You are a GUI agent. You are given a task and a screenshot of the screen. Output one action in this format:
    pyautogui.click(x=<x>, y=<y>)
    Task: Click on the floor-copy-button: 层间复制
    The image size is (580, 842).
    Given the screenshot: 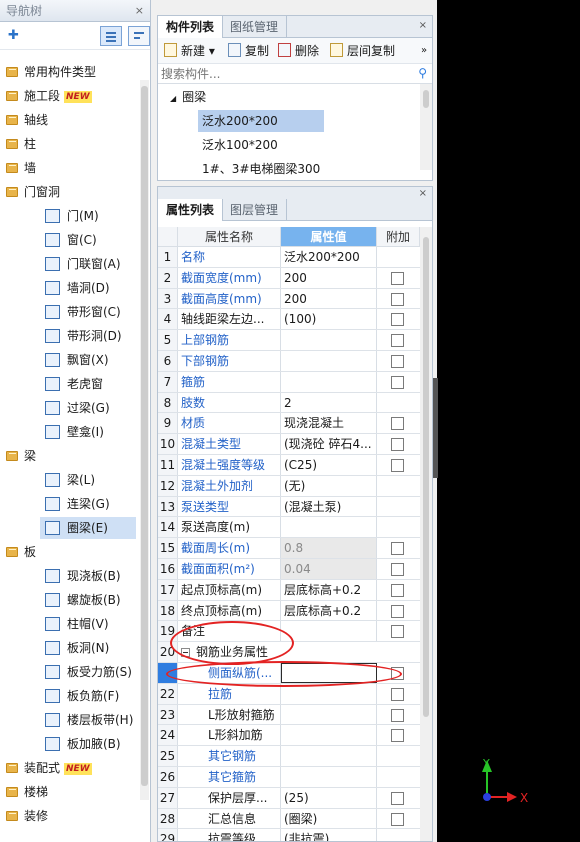 What is the action you would take?
    pyautogui.click(x=362, y=51)
    